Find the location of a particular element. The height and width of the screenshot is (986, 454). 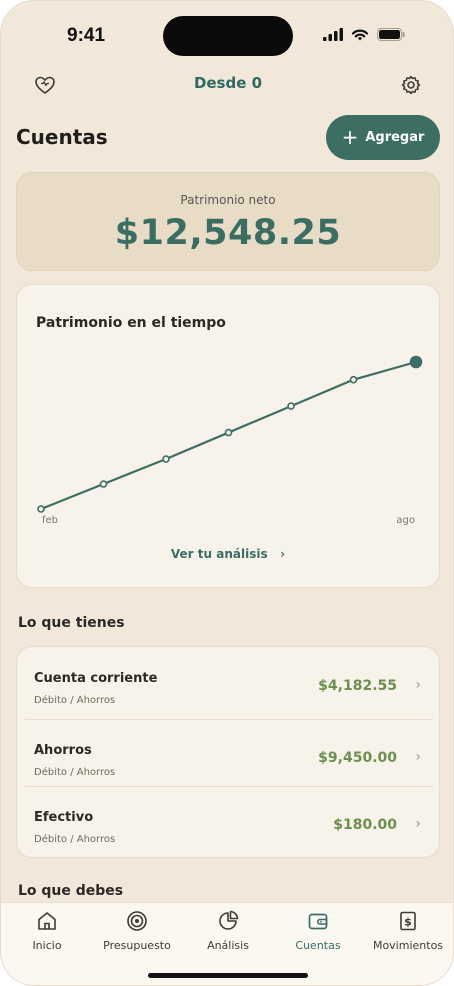

pie-chart-icon is located at coordinates (229, 920).